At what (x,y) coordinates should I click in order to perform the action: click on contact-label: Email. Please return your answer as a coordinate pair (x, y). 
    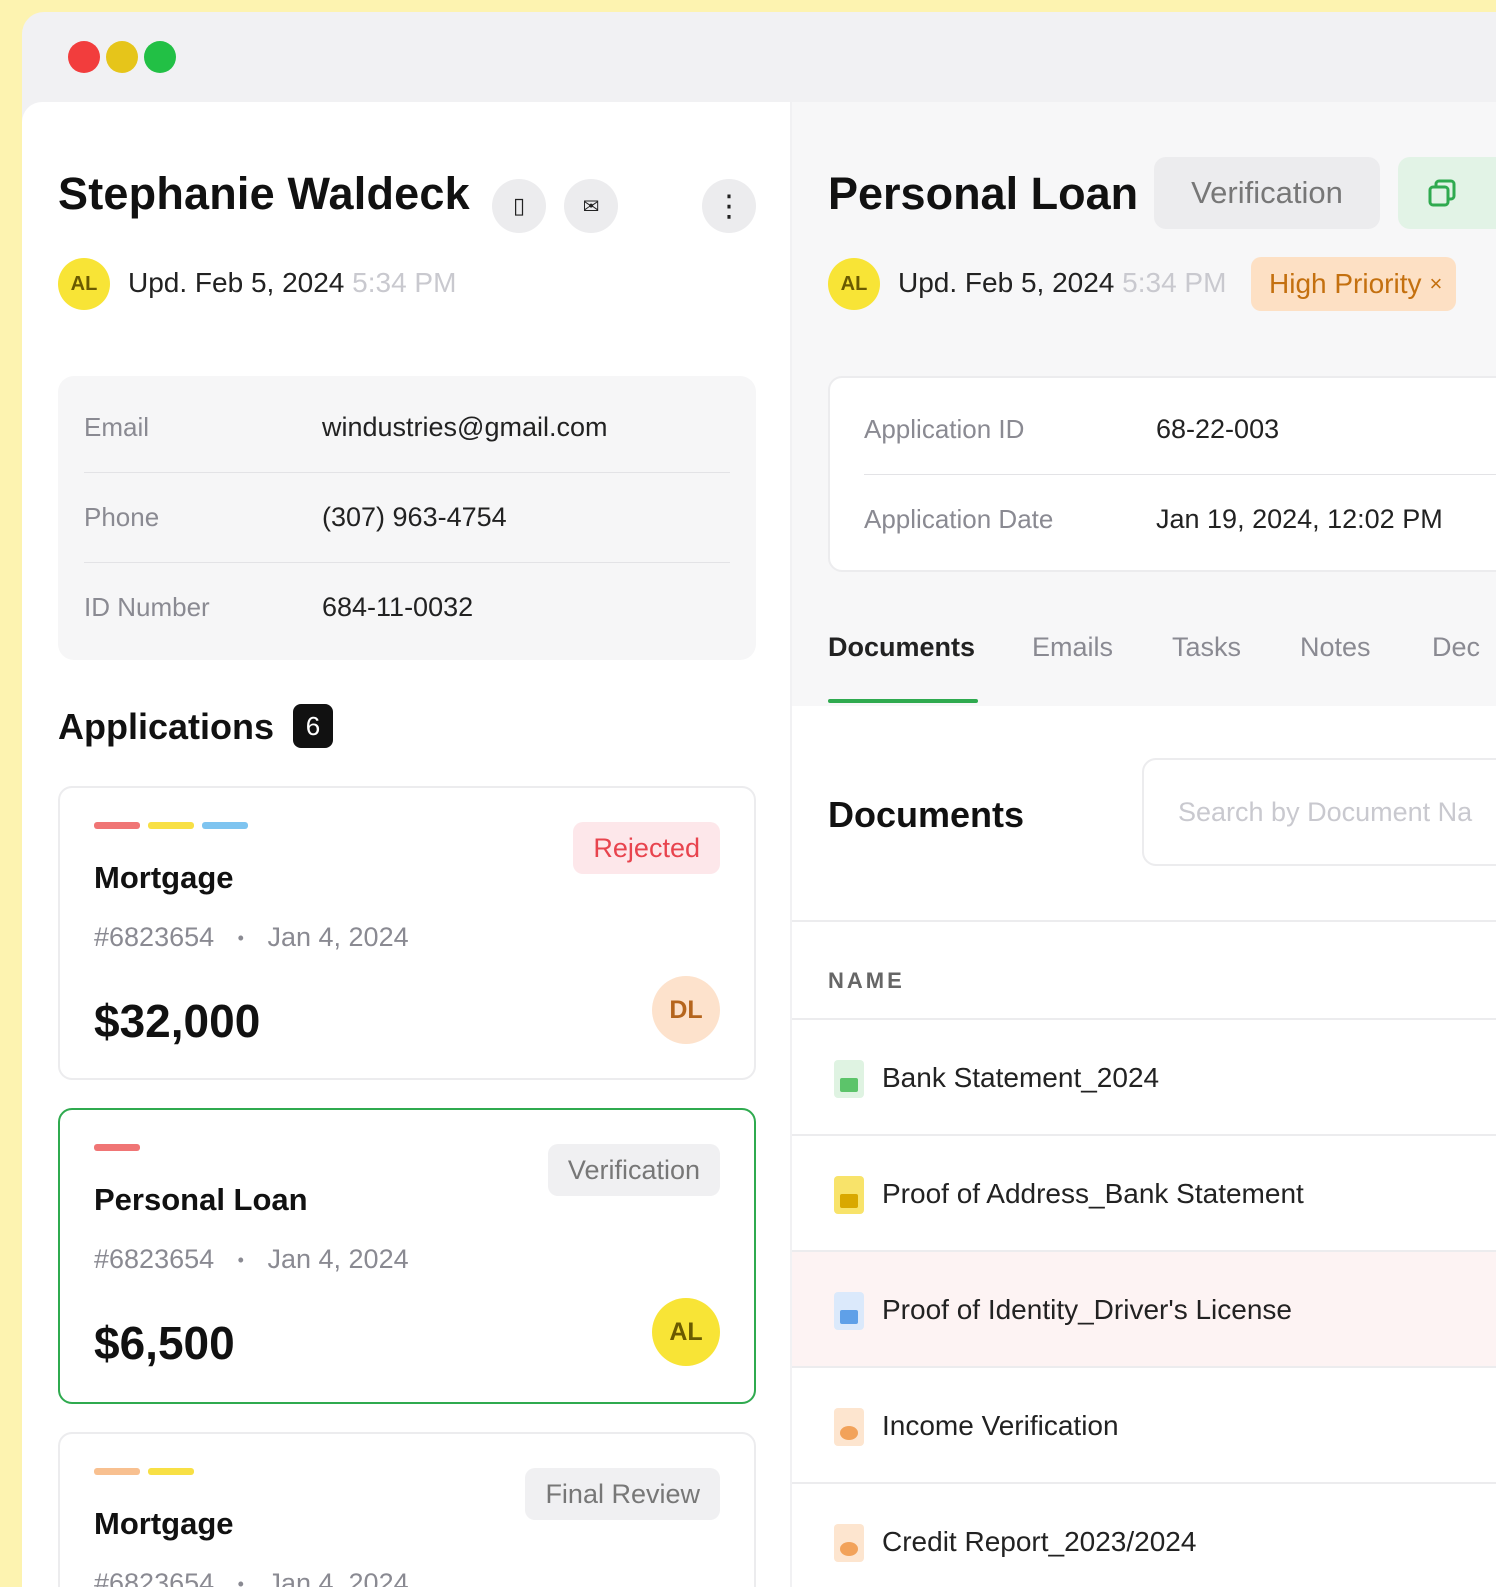
    Looking at the image, I should click on (117, 427).